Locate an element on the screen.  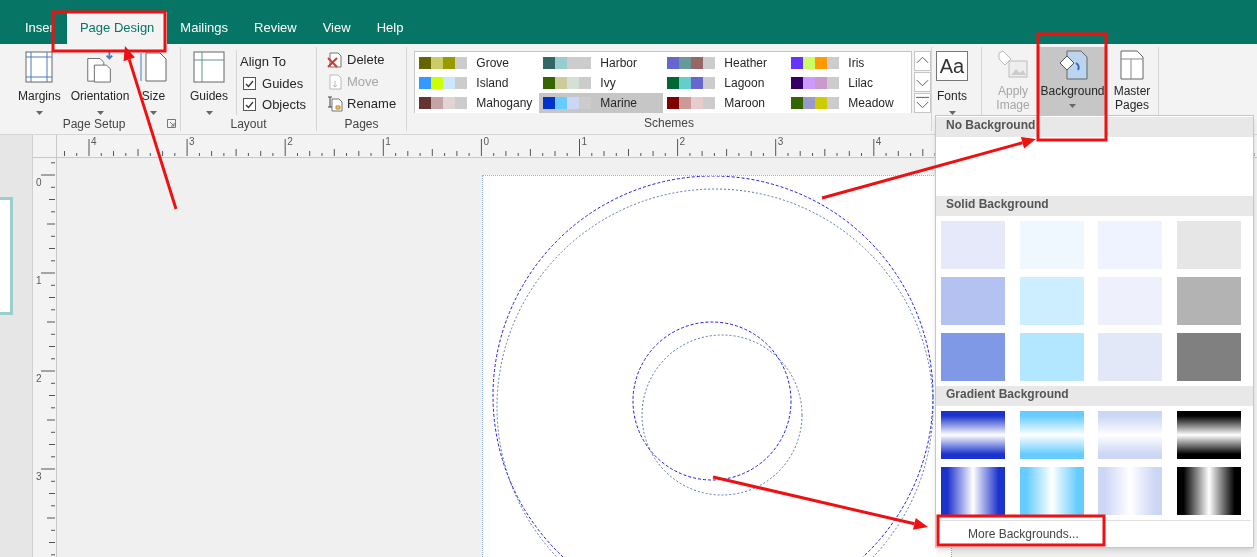
ribbon-button: Size is located at coordinates (153, 83).